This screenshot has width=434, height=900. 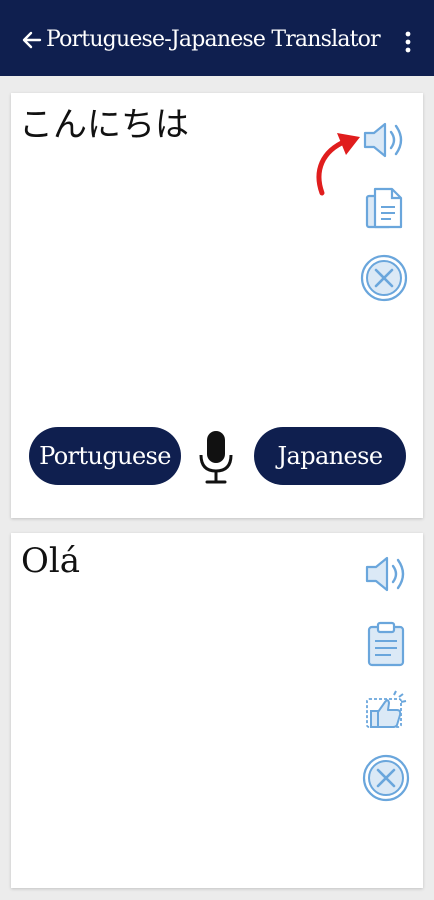 I want to click on translated-text: Olá, so click(x=51, y=561).